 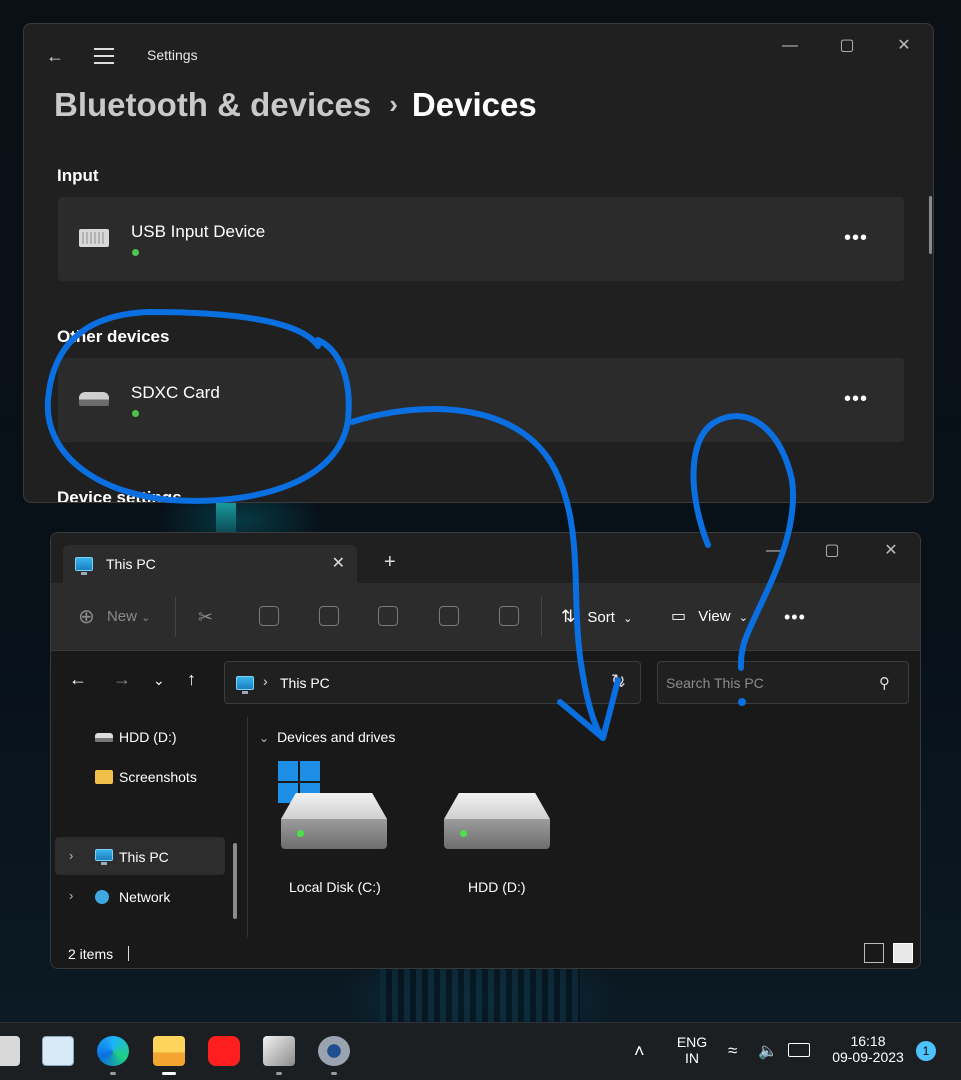 I want to click on device-card-sdxc: SDXC Card •••, so click(x=481, y=400).